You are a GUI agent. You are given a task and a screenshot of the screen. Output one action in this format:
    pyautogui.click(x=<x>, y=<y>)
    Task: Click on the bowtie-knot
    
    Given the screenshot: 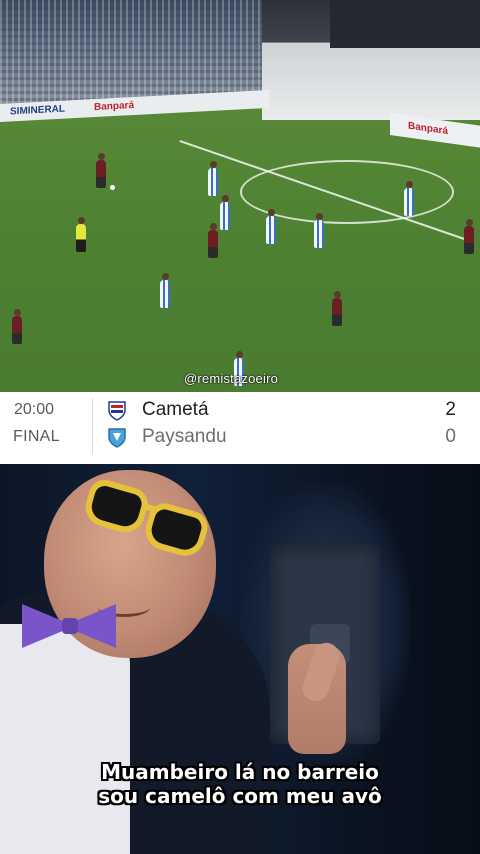 What is the action you would take?
    pyautogui.click(x=70, y=626)
    